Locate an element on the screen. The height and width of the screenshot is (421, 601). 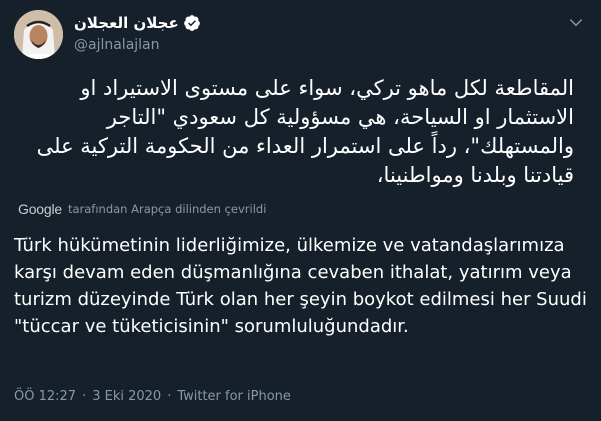
author-display-name: عجلان العجلان is located at coordinates (126, 23).